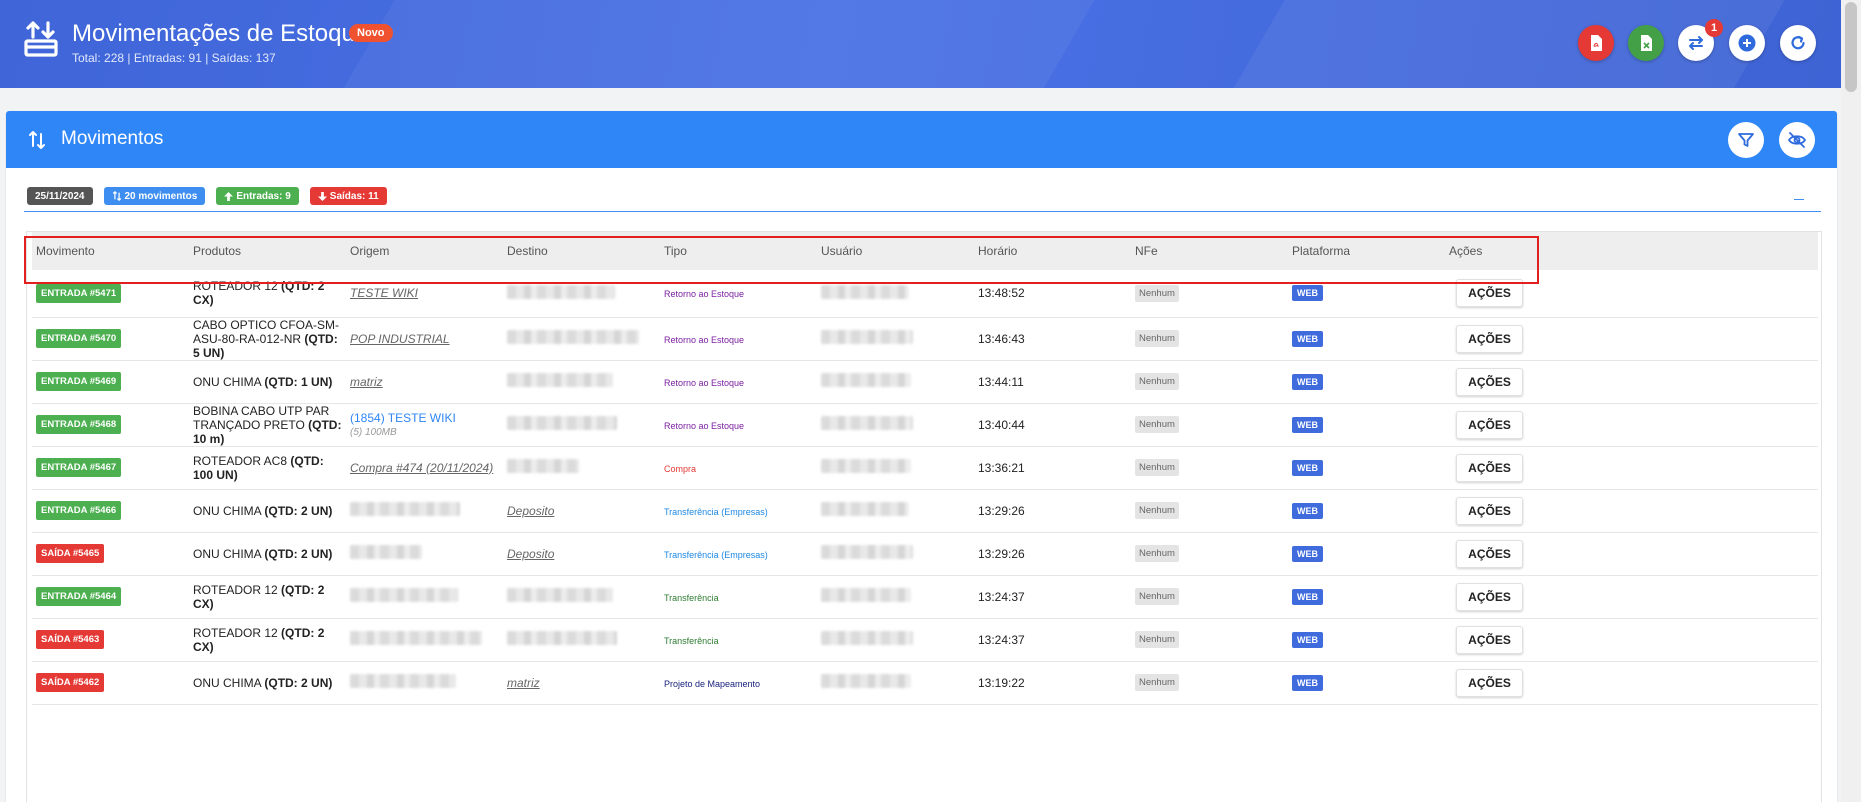 This screenshot has width=1861, height=802. Describe the element at coordinates (1596, 43) in the screenshot. I see `export-pdf-button` at that location.